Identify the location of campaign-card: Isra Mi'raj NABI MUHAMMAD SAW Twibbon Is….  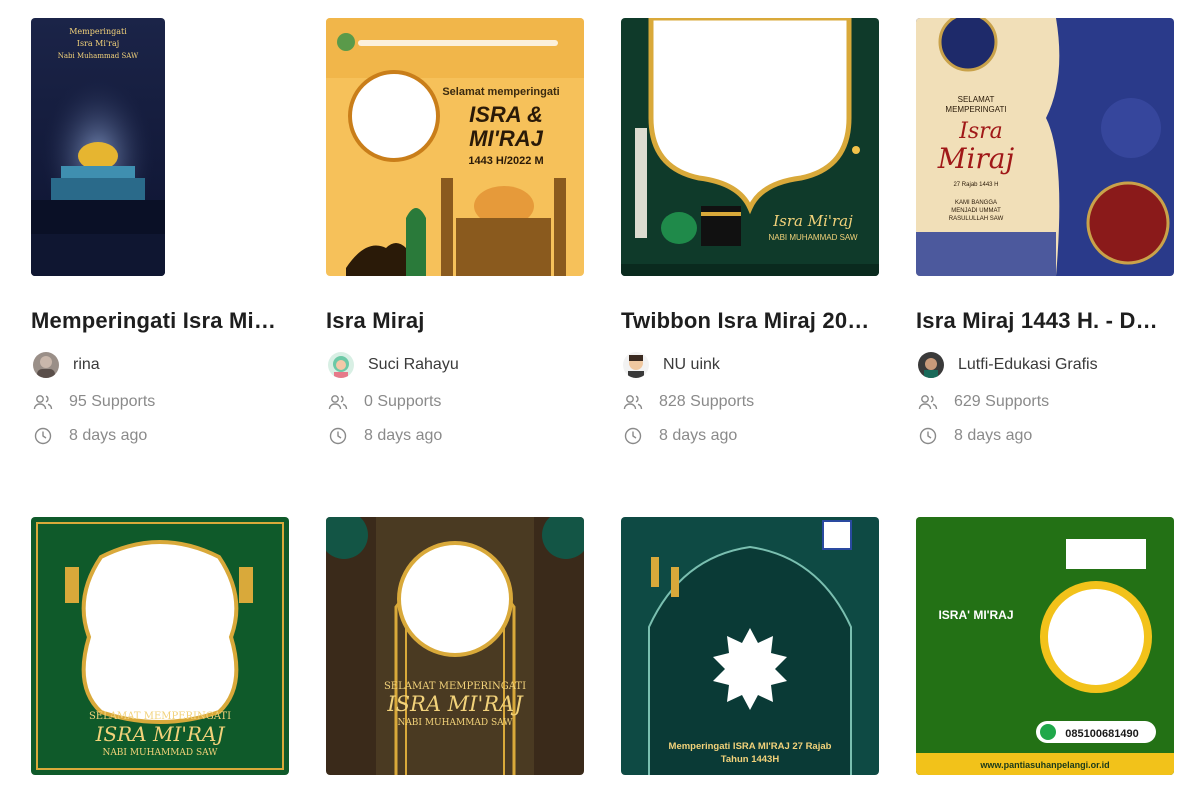
(750, 233).